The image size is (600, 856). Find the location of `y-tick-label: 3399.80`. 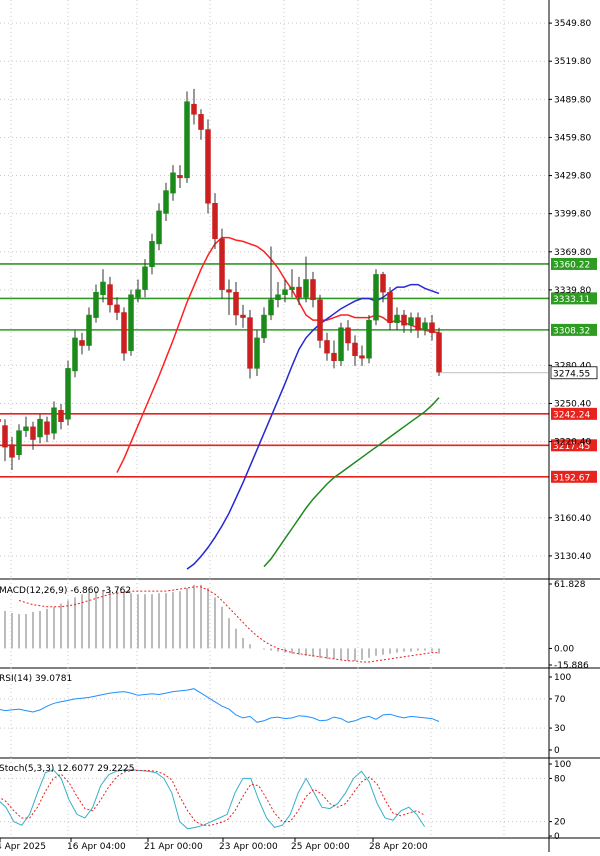

y-tick-label: 3399.80 is located at coordinates (572, 215).